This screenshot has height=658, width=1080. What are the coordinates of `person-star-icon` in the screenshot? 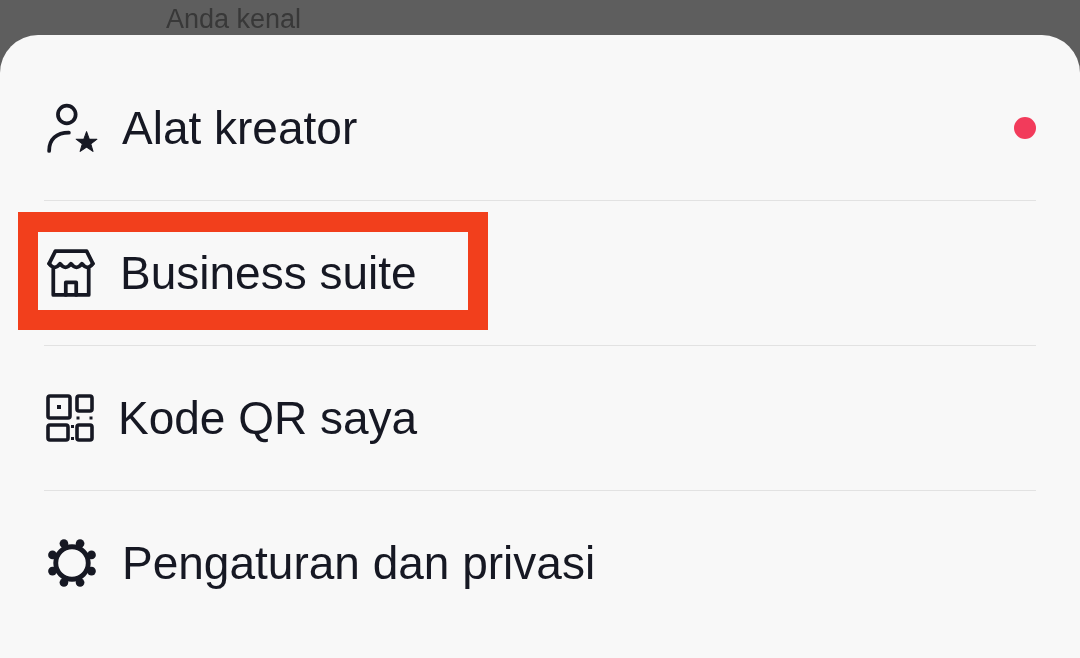 It's located at (72, 128).